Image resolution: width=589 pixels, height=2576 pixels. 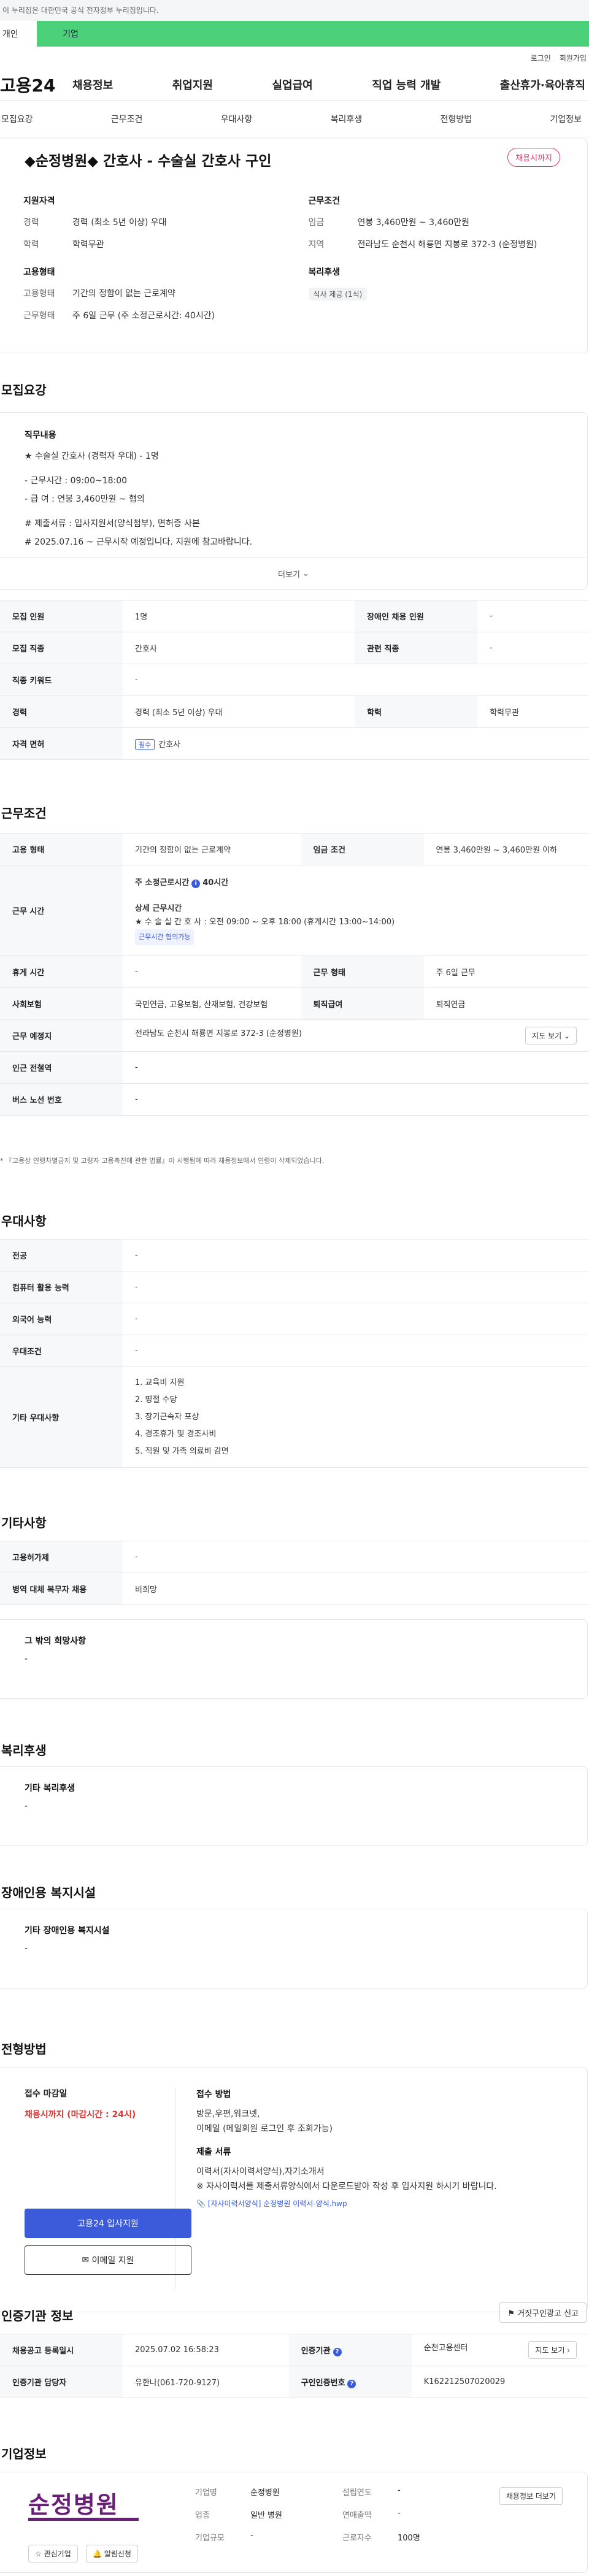 I want to click on cell-value: 퇴직연금, so click(x=506, y=1003).